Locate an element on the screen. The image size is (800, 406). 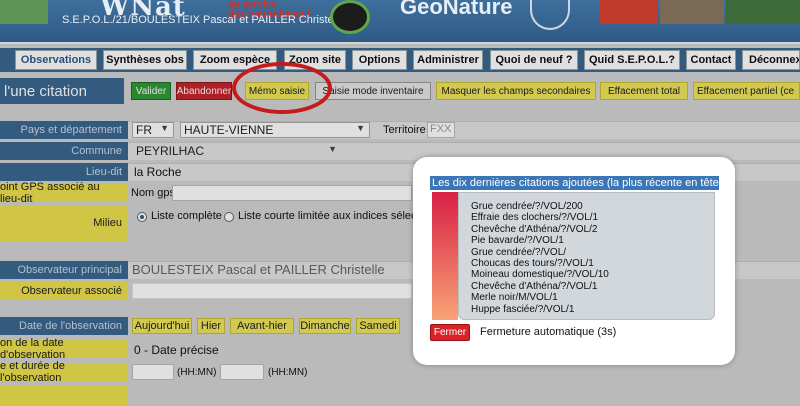
country-value: FR is located at coordinates (144, 130).